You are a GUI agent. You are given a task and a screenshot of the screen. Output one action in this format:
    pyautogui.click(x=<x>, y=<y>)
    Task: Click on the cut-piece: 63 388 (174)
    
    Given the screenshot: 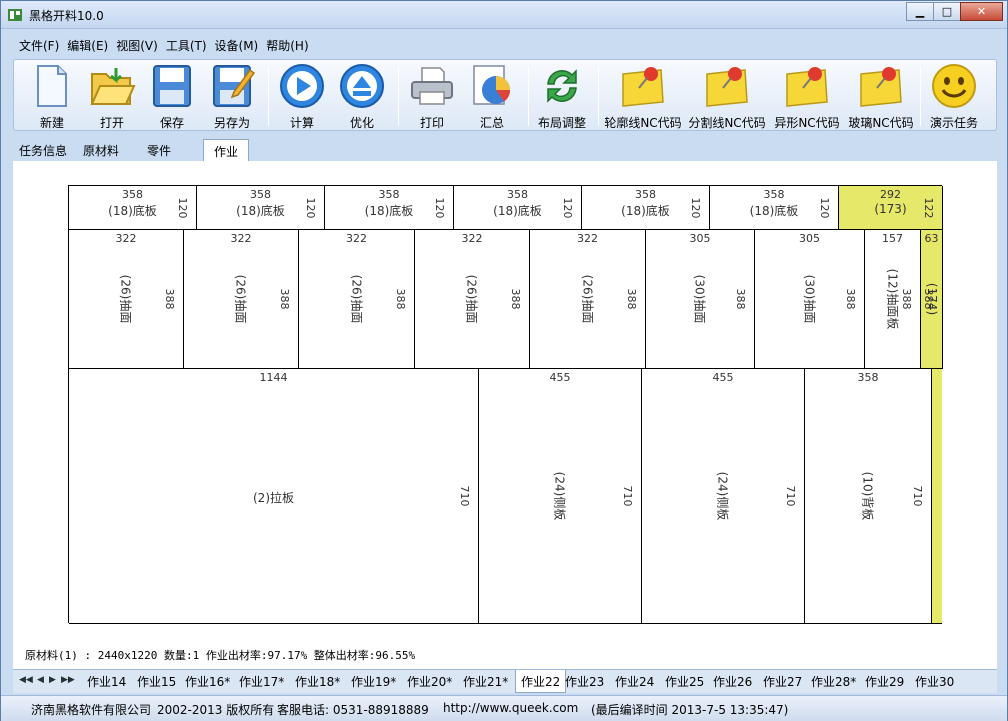 What is the action you would take?
    pyautogui.click(x=932, y=299)
    